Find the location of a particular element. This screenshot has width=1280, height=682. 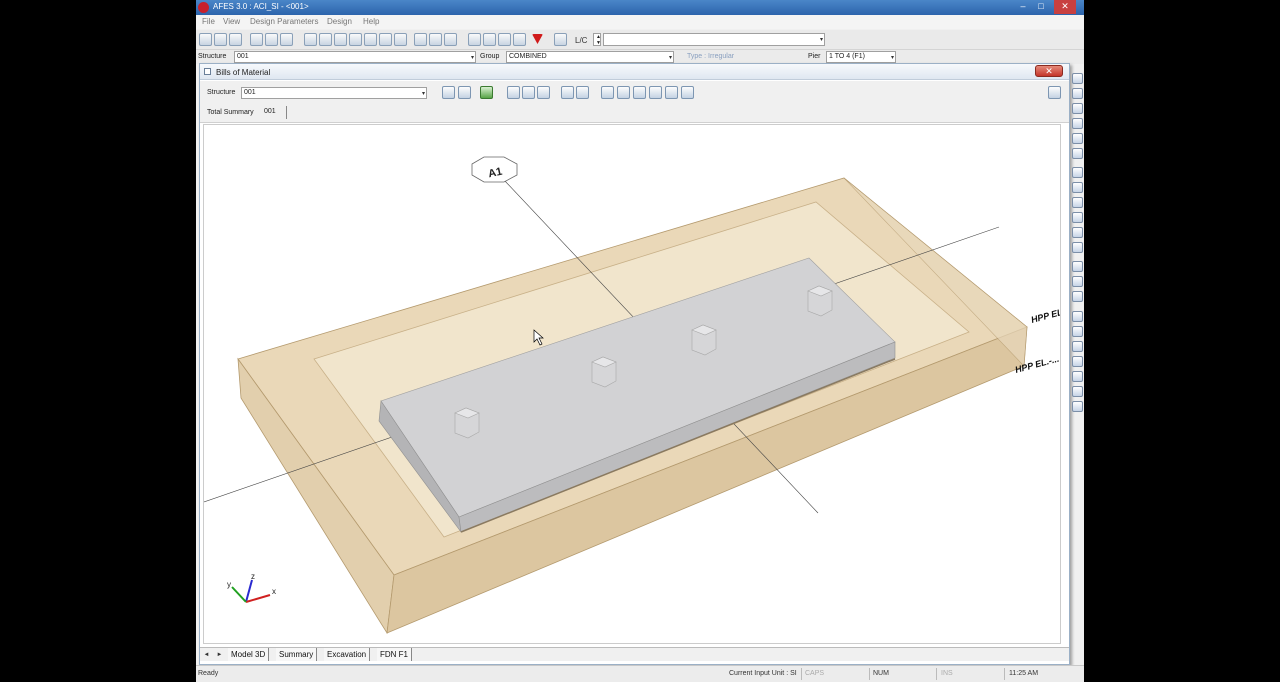

lc-combobox: ▾ is located at coordinates (714, 39).